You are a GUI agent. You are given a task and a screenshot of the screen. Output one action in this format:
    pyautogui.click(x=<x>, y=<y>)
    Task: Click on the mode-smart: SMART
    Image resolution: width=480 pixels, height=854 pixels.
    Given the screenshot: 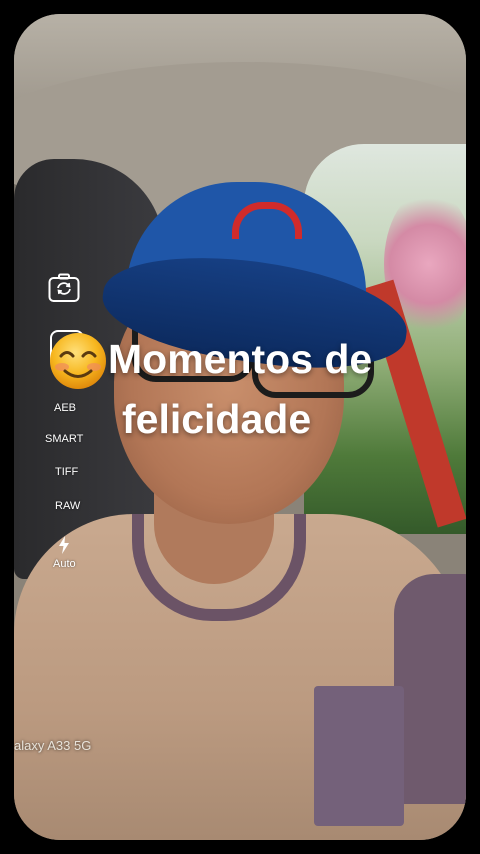 What is the action you would take?
    pyautogui.click(x=64, y=439)
    